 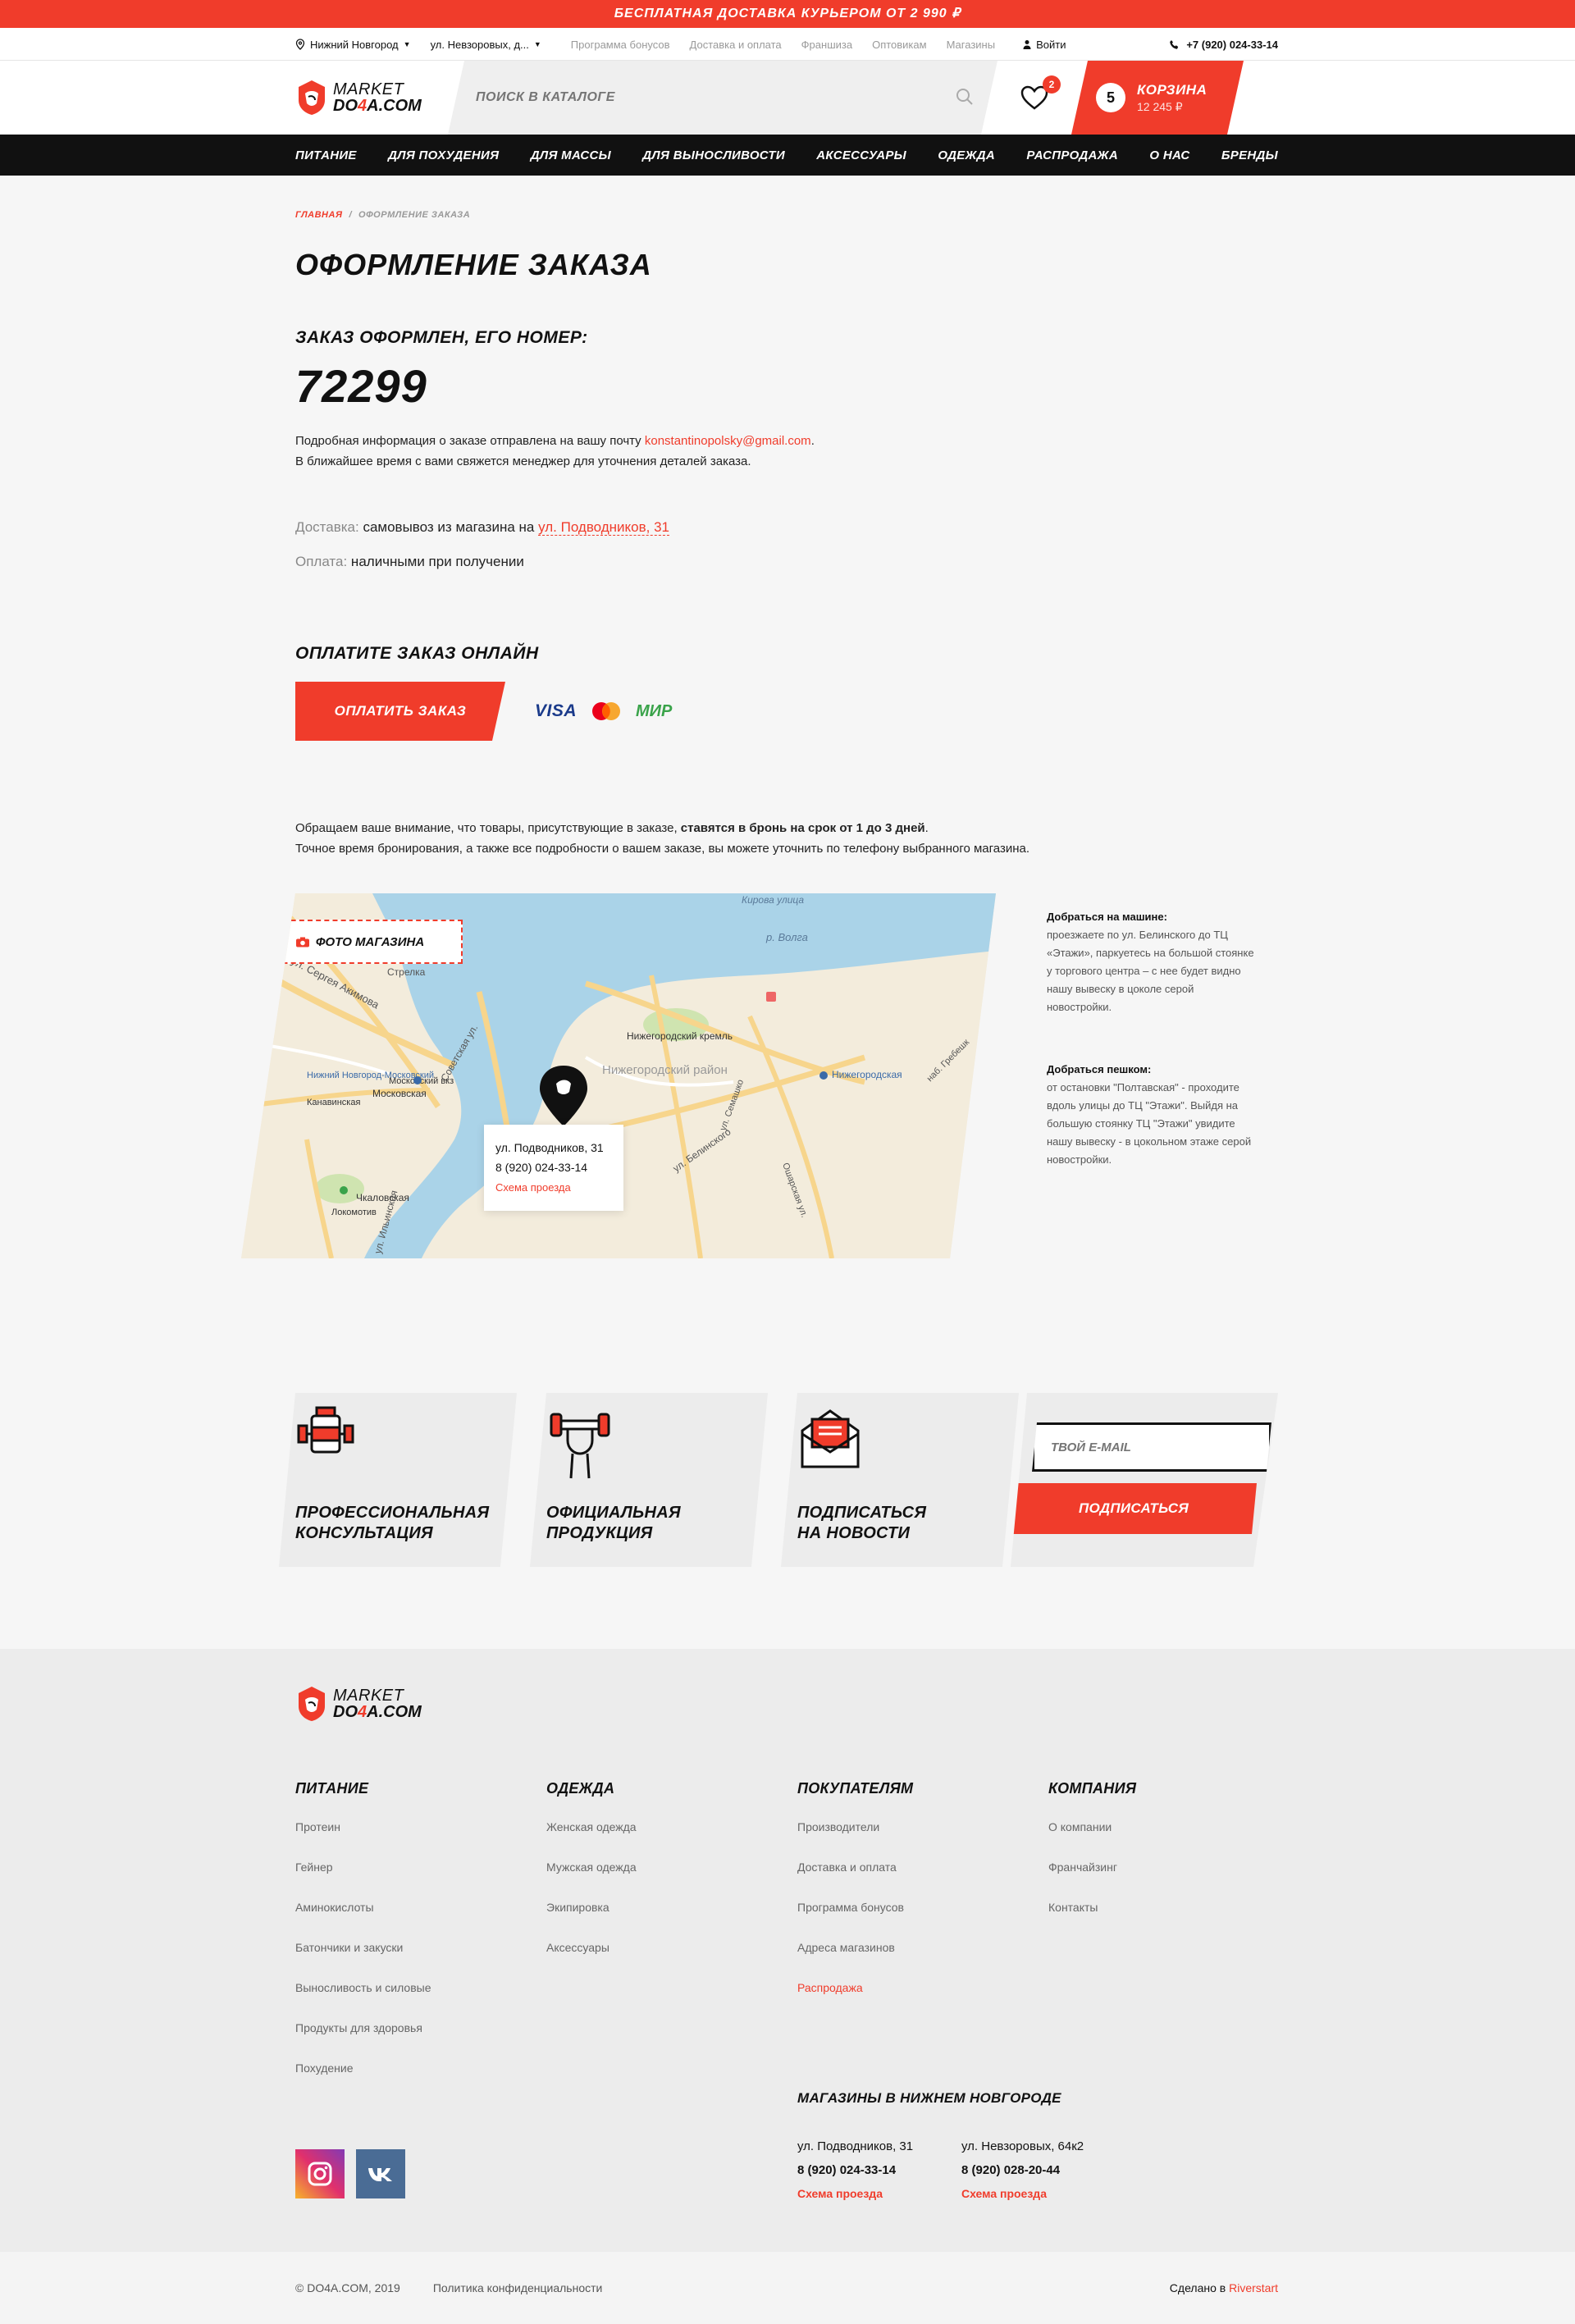 I want to click on nav-item-mass: ДЛЯ МАССЫ, so click(x=571, y=155).